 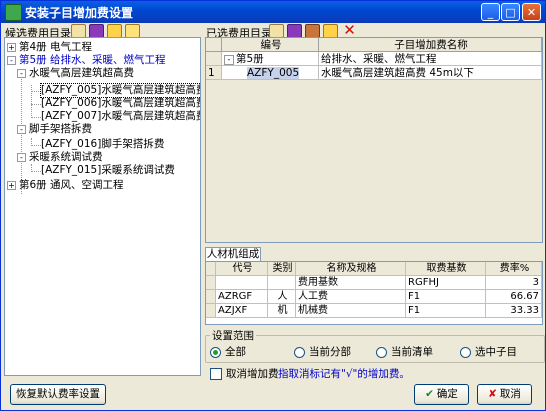 I want to click on copy-icon, so click(x=330, y=31).